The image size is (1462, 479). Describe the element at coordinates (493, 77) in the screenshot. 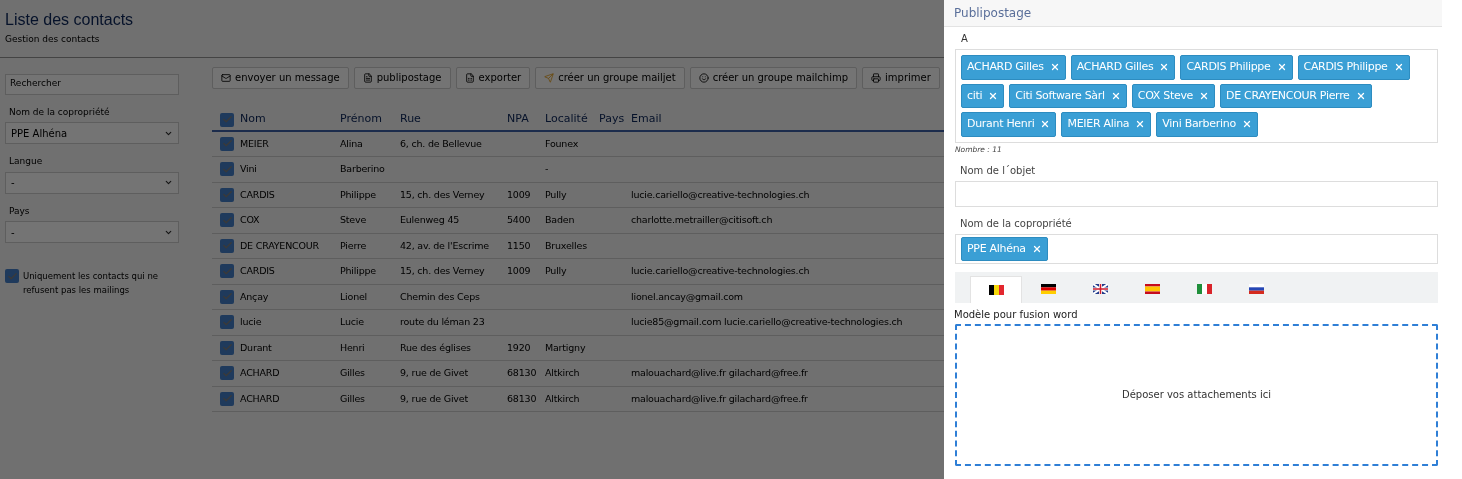

I see `toolbar-button: exporter` at that location.